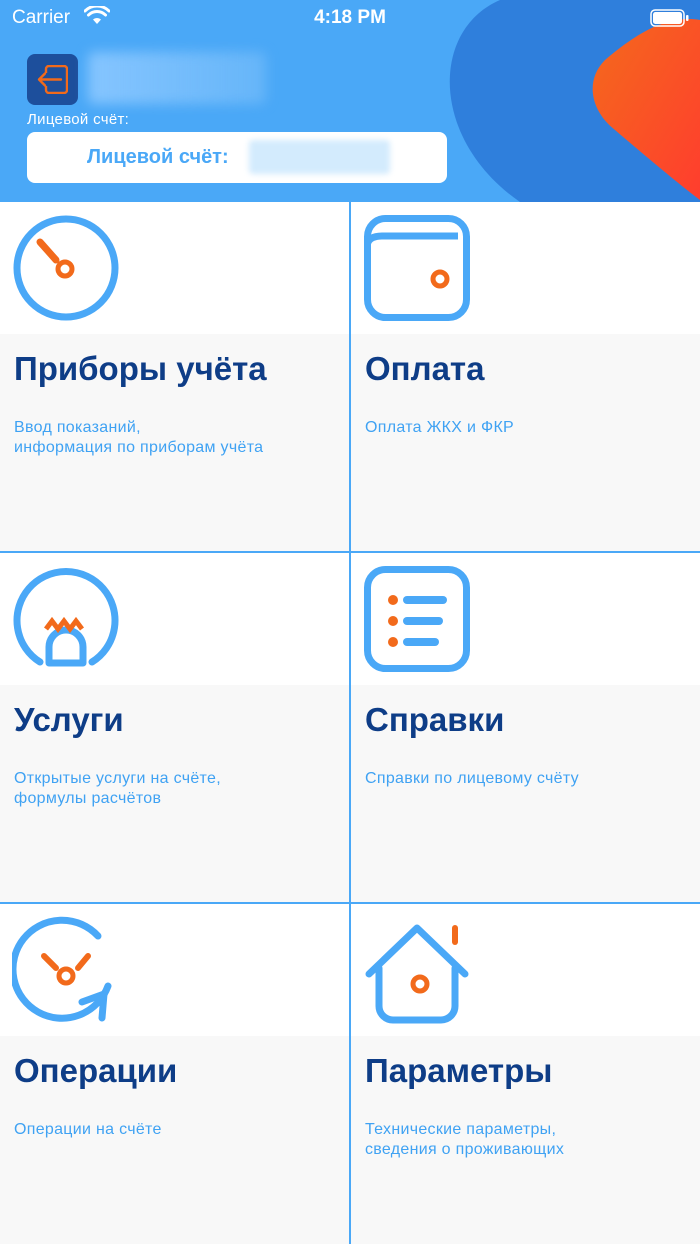 The image size is (700, 1244). Describe the element at coordinates (237, 157) in the screenshot. I see `account-selector: Лицевой счёт:` at that location.